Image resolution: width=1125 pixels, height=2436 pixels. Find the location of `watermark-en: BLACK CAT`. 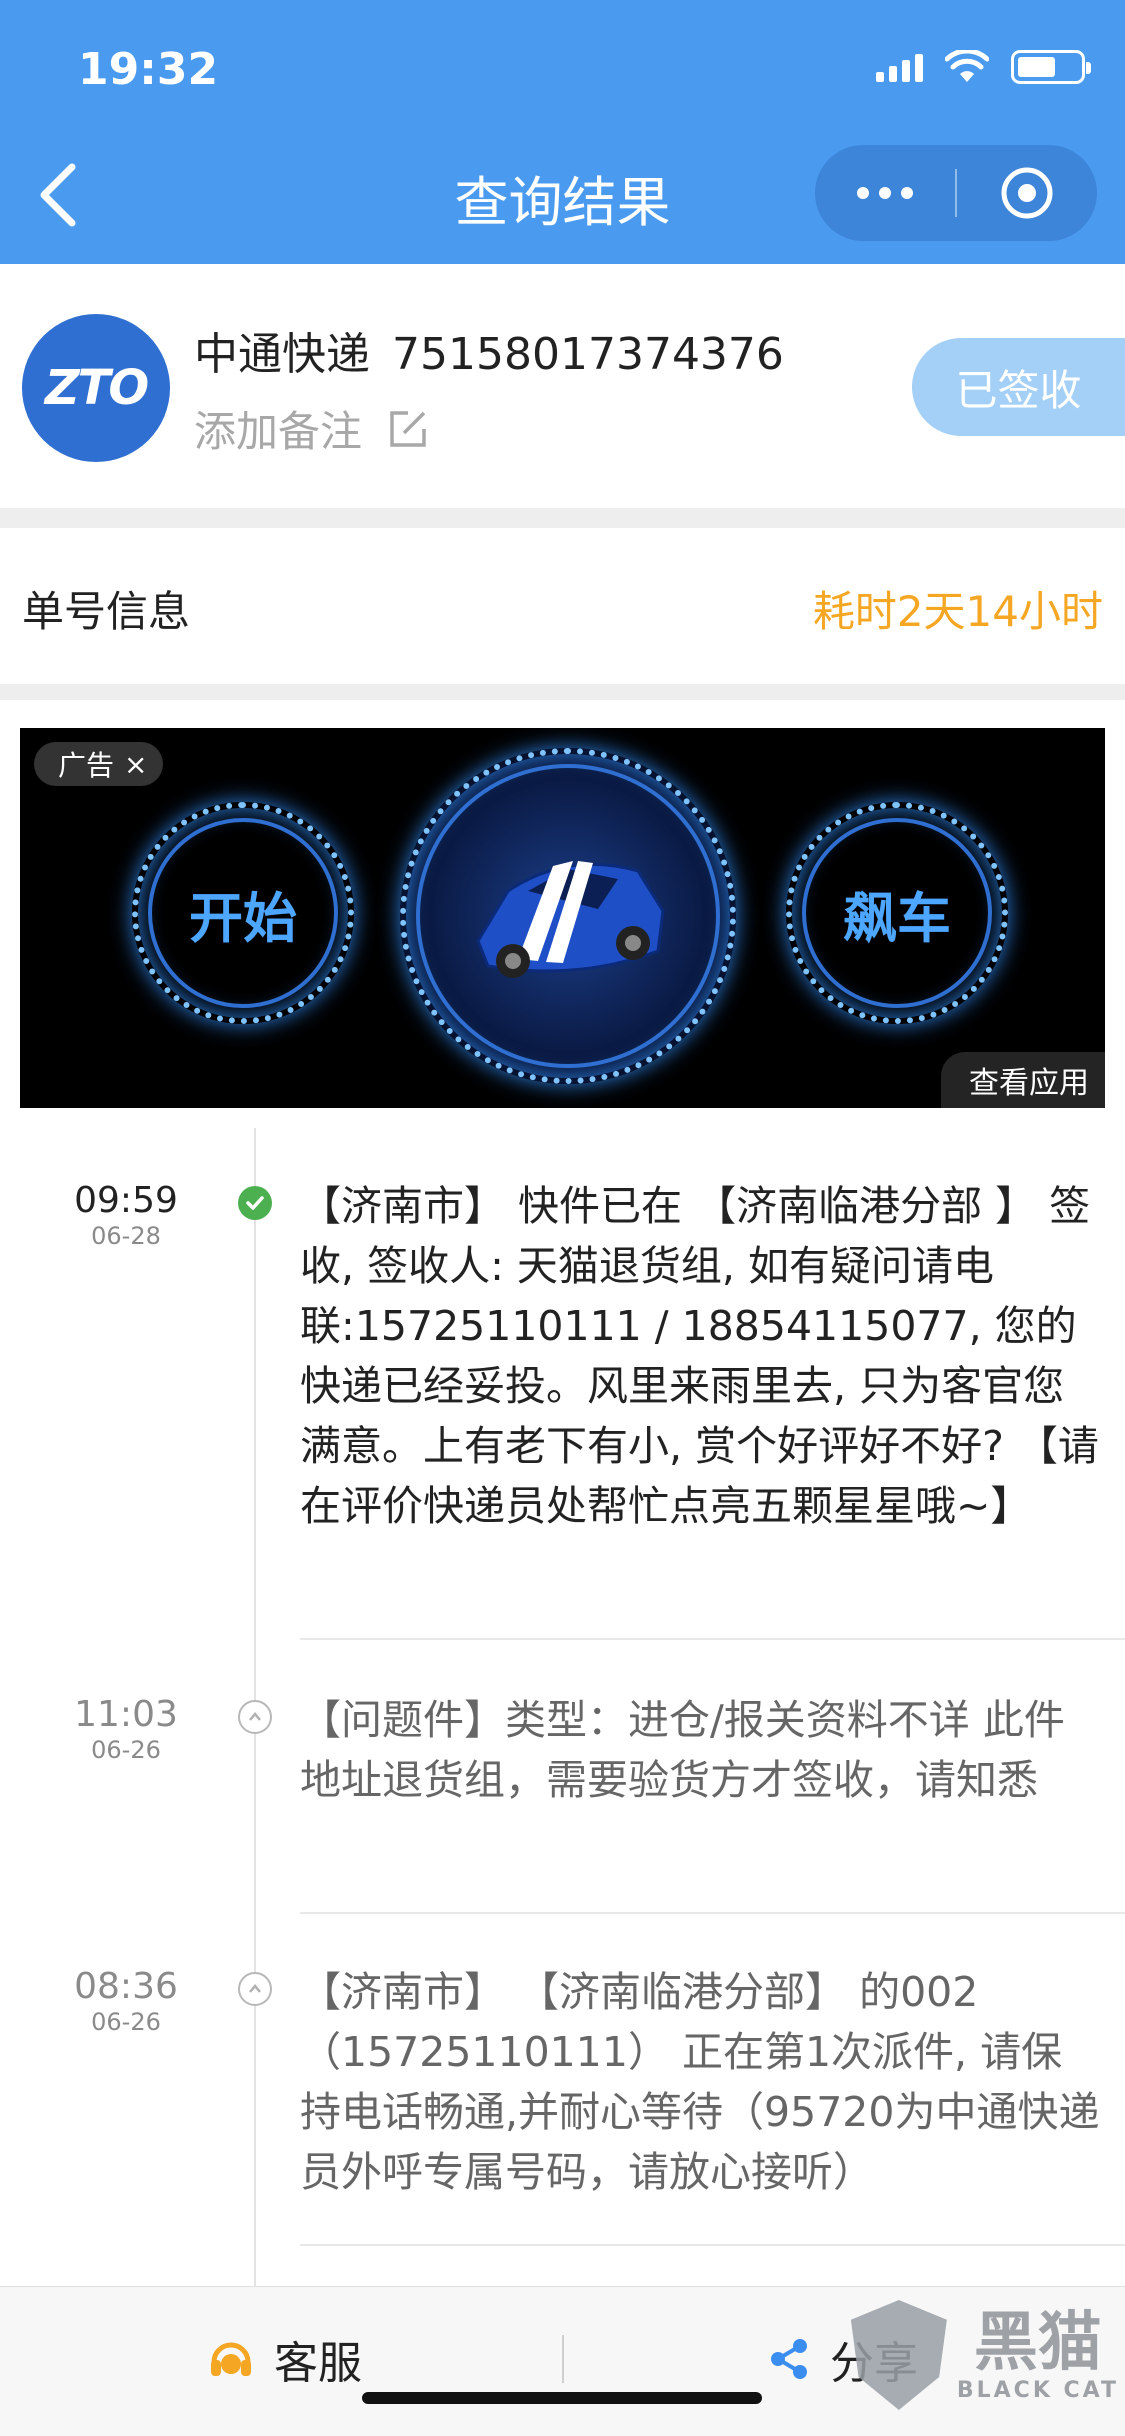

watermark-en: BLACK CAT is located at coordinates (1037, 2390).